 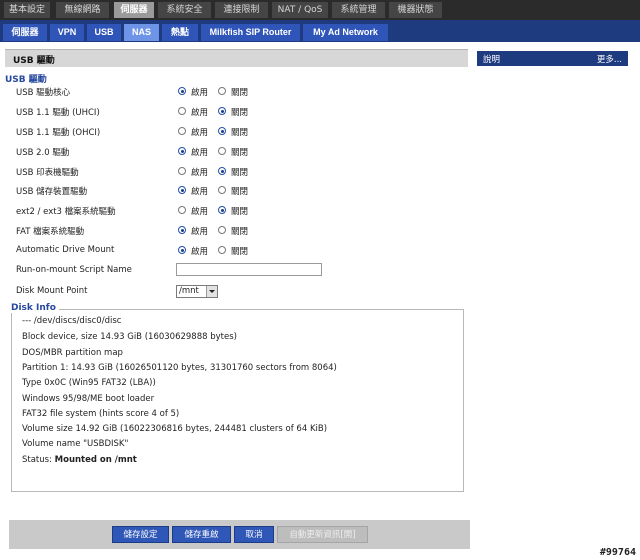 What do you see at coordinates (72, 321) in the screenshot?
I see `disk-info-line: --- /dev/discs/disc0/disc` at bounding box center [72, 321].